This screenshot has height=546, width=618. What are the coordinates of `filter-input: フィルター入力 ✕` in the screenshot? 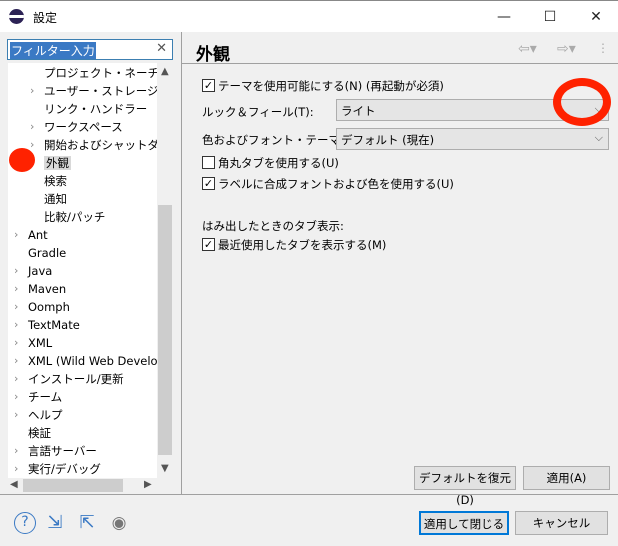 It's located at (90, 49).